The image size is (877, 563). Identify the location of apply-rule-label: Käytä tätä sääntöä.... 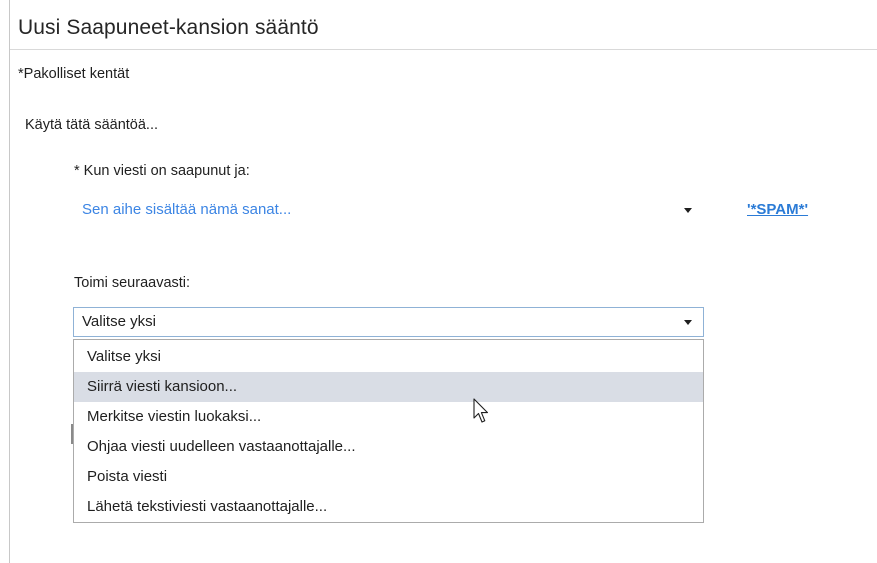
(92, 125).